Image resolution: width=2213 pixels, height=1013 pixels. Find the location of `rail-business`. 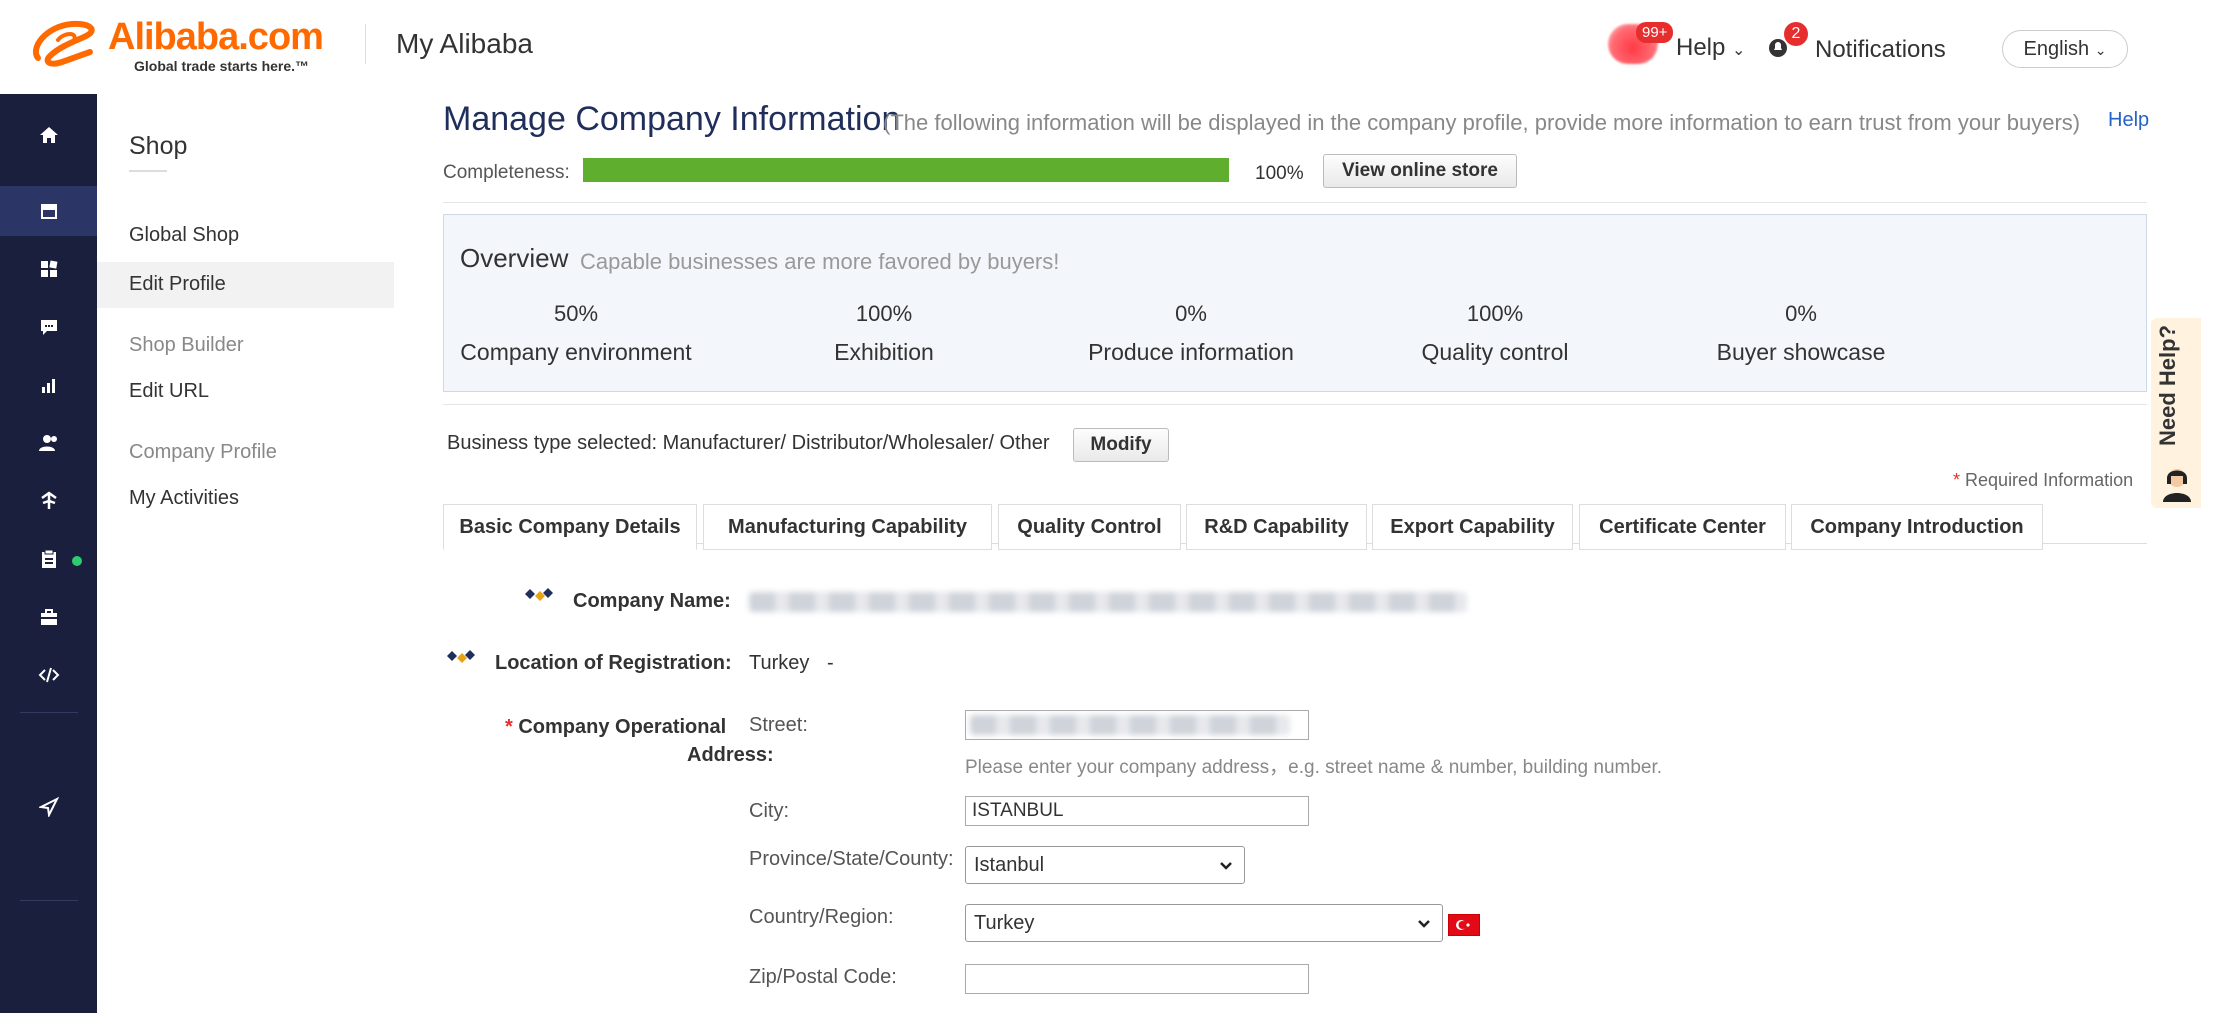

rail-business is located at coordinates (48, 617).